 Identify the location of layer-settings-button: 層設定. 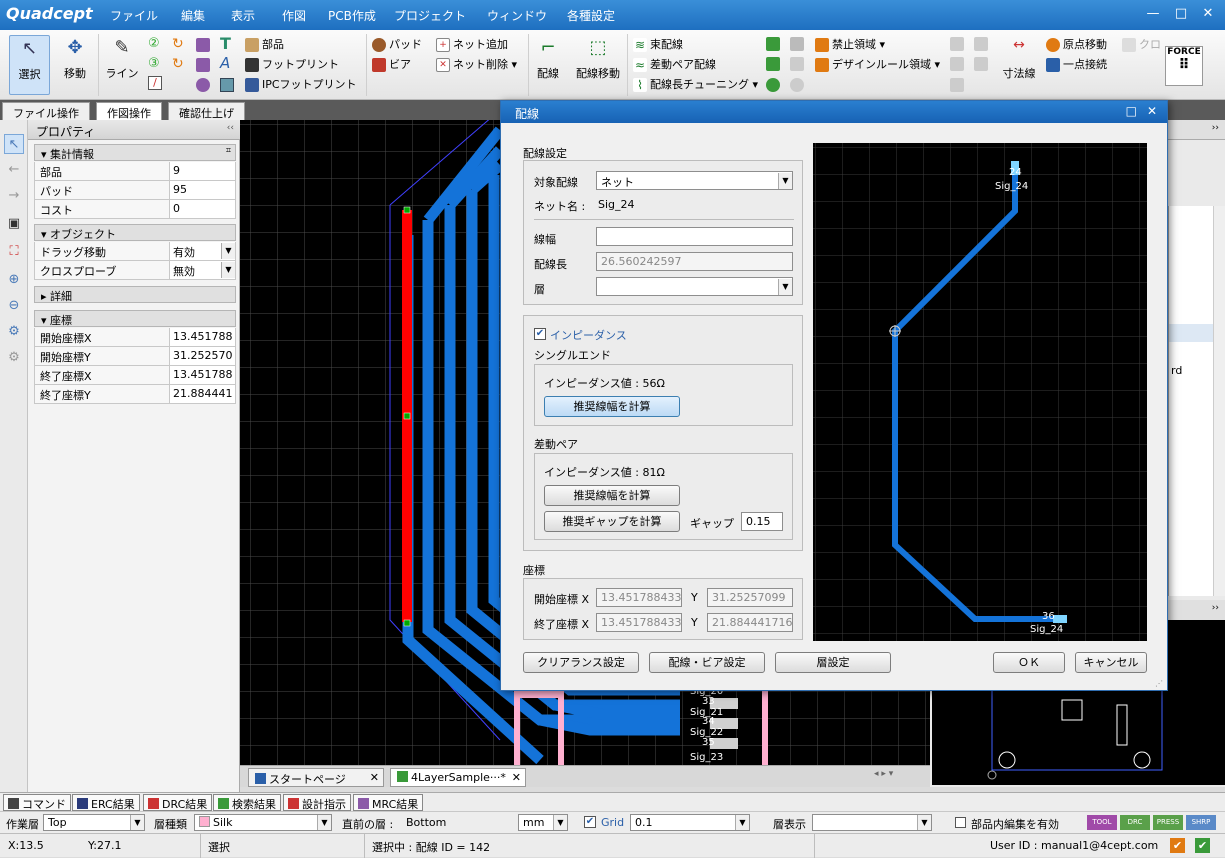
(833, 662).